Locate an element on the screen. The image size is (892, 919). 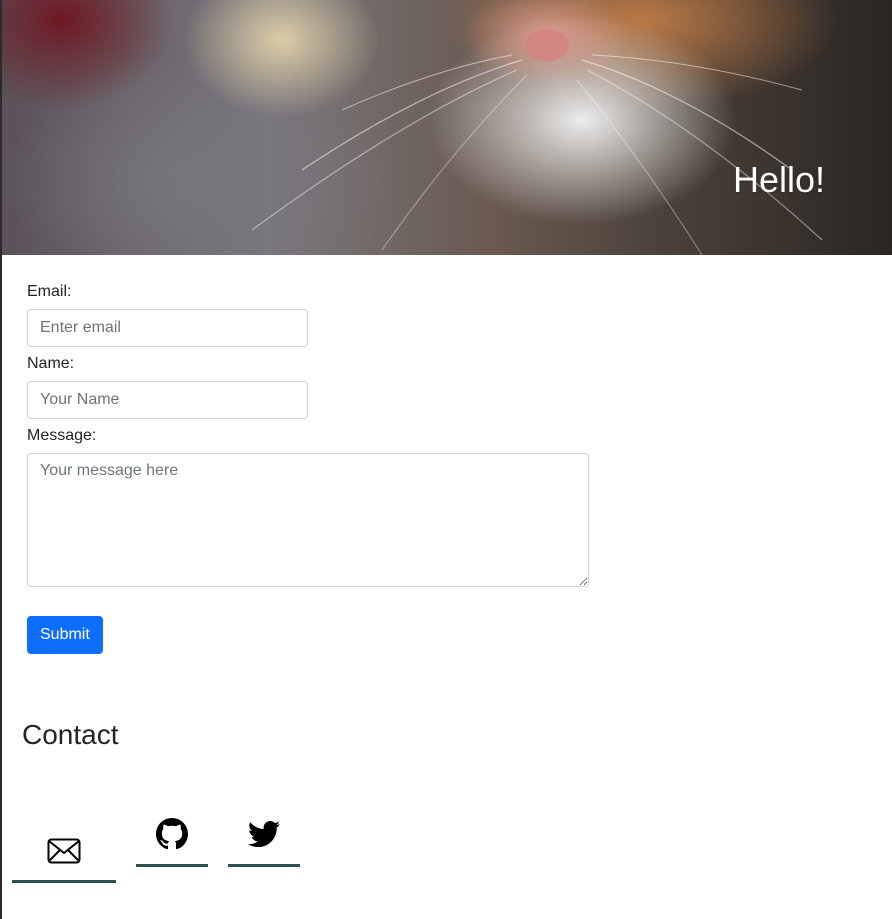
github-link-underline is located at coordinates (172, 865).